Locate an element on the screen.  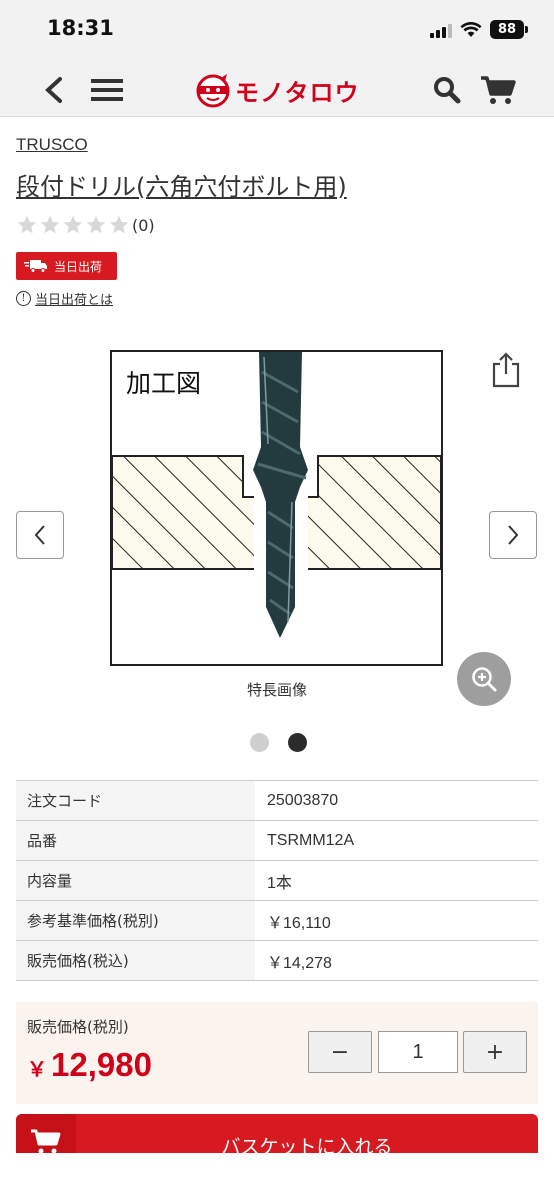
bottom-area is located at coordinates (277, 1176).